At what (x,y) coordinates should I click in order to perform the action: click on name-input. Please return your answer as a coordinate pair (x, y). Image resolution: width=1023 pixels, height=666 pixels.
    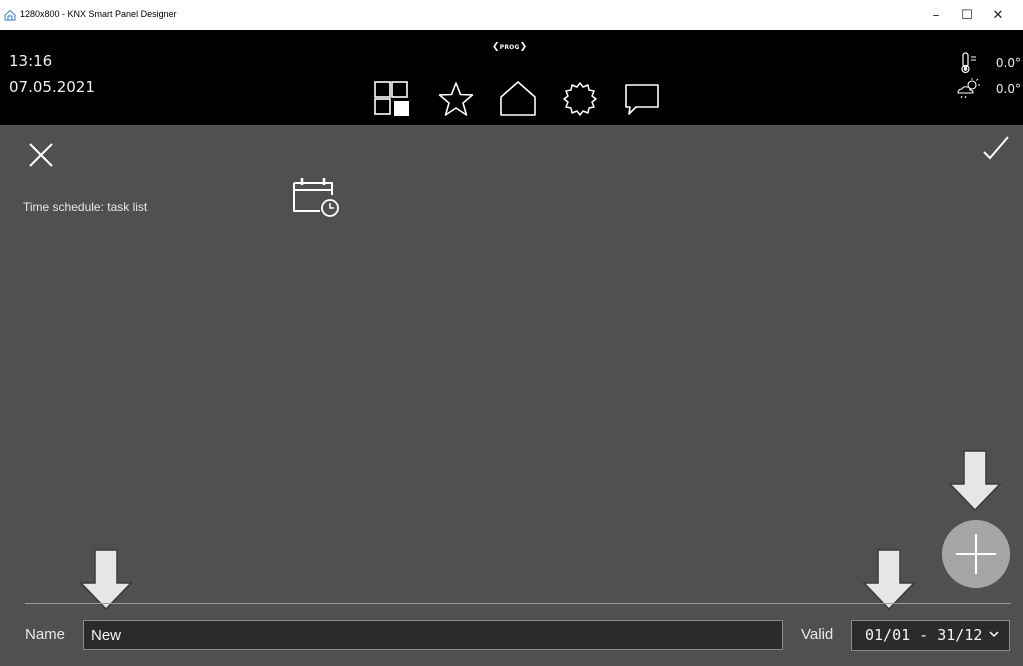
    Looking at the image, I should click on (433, 635).